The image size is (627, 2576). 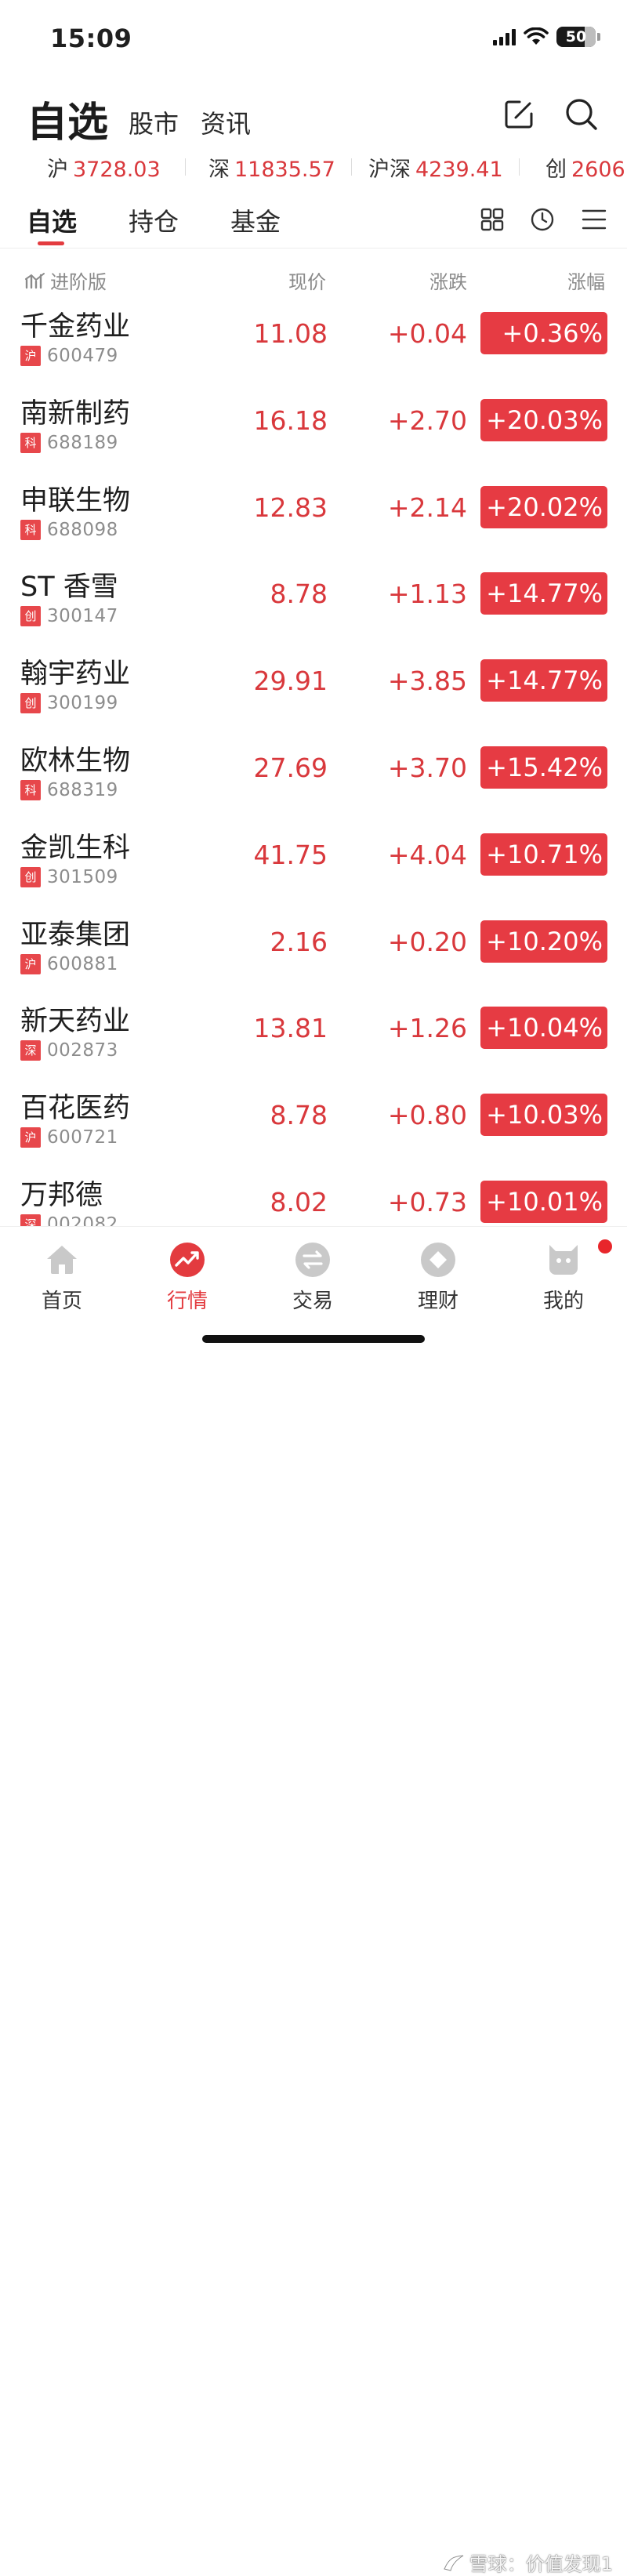 I want to click on stock-pct-change: +10.01%, so click(x=543, y=1201).